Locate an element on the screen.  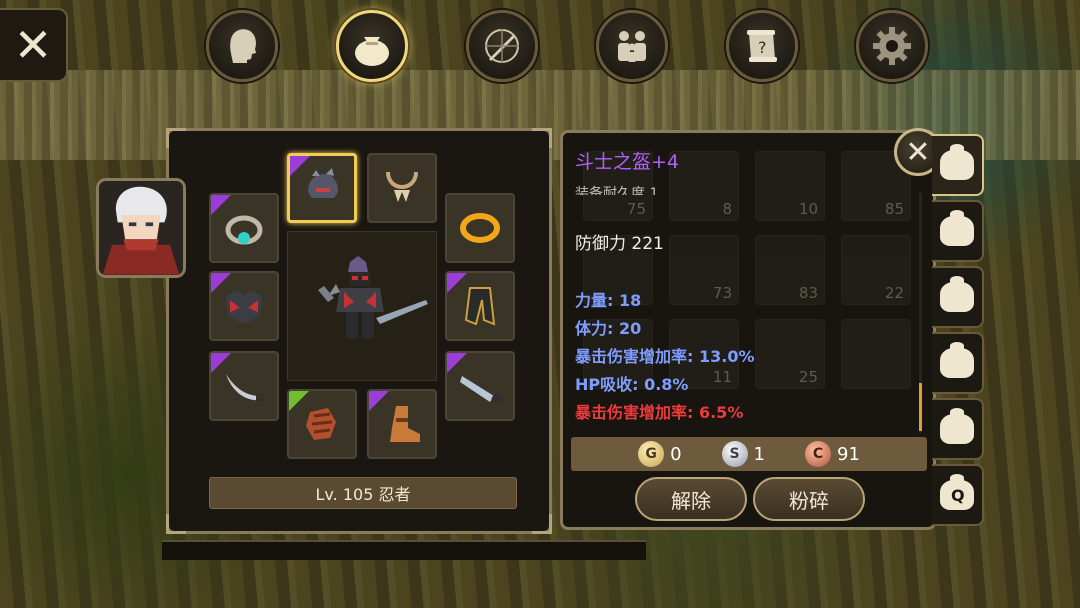
slot-boots is located at coordinates (402, 424).